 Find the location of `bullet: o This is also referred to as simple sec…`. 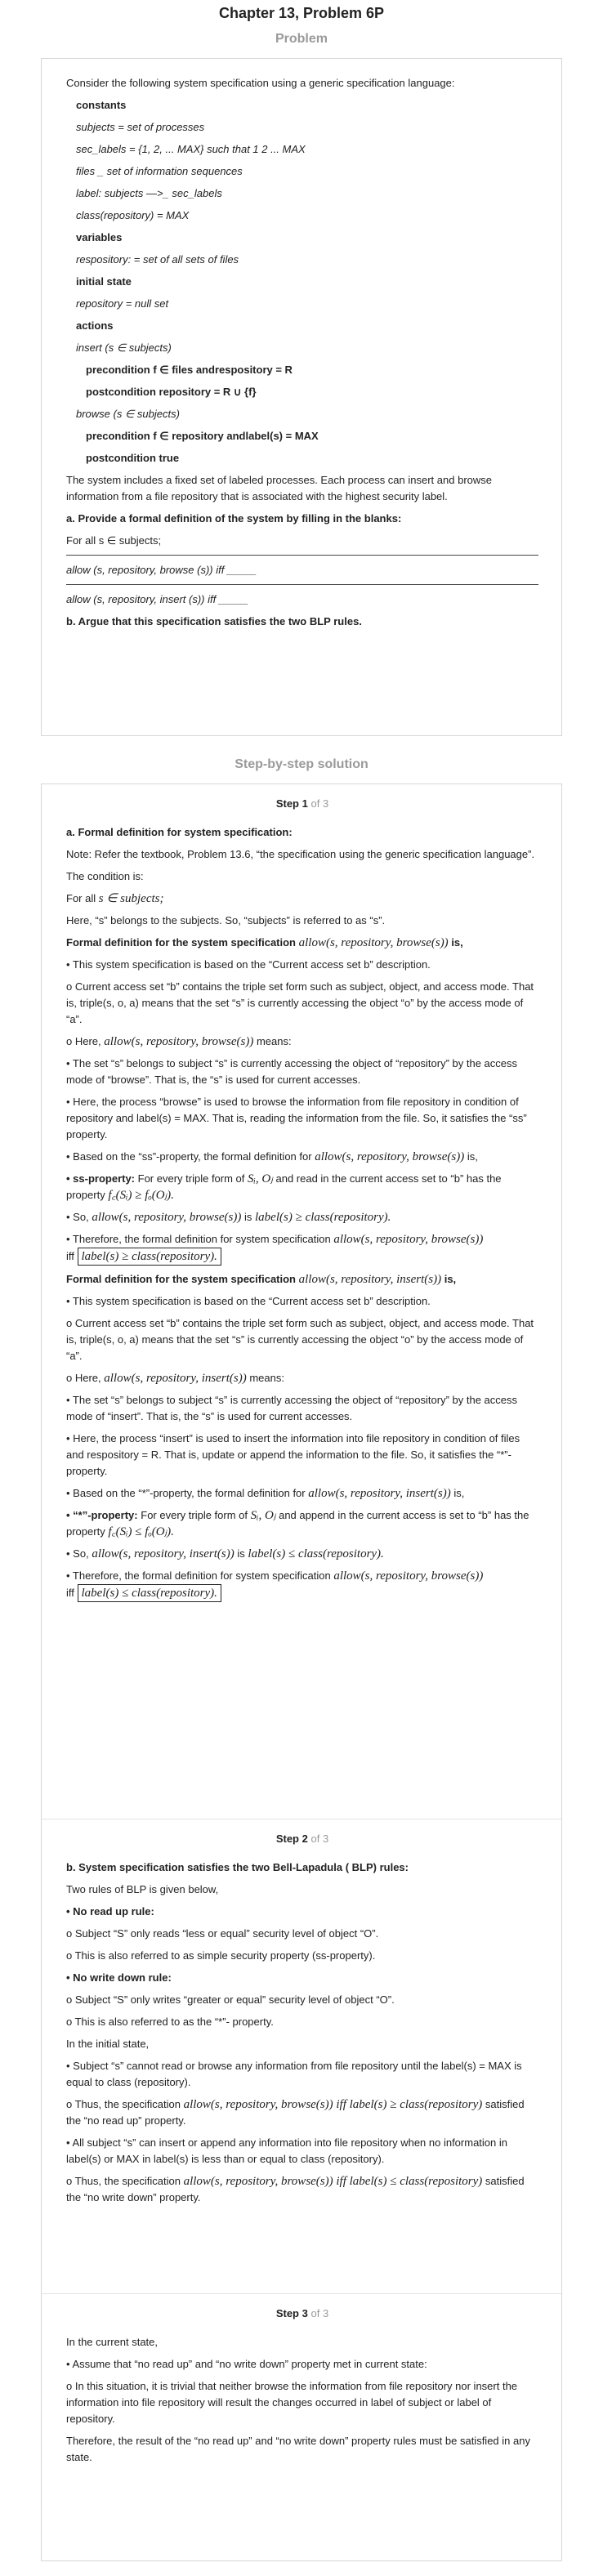

bullet: o This is also referred to as simple sec… is located at coordinates (221, 1956).